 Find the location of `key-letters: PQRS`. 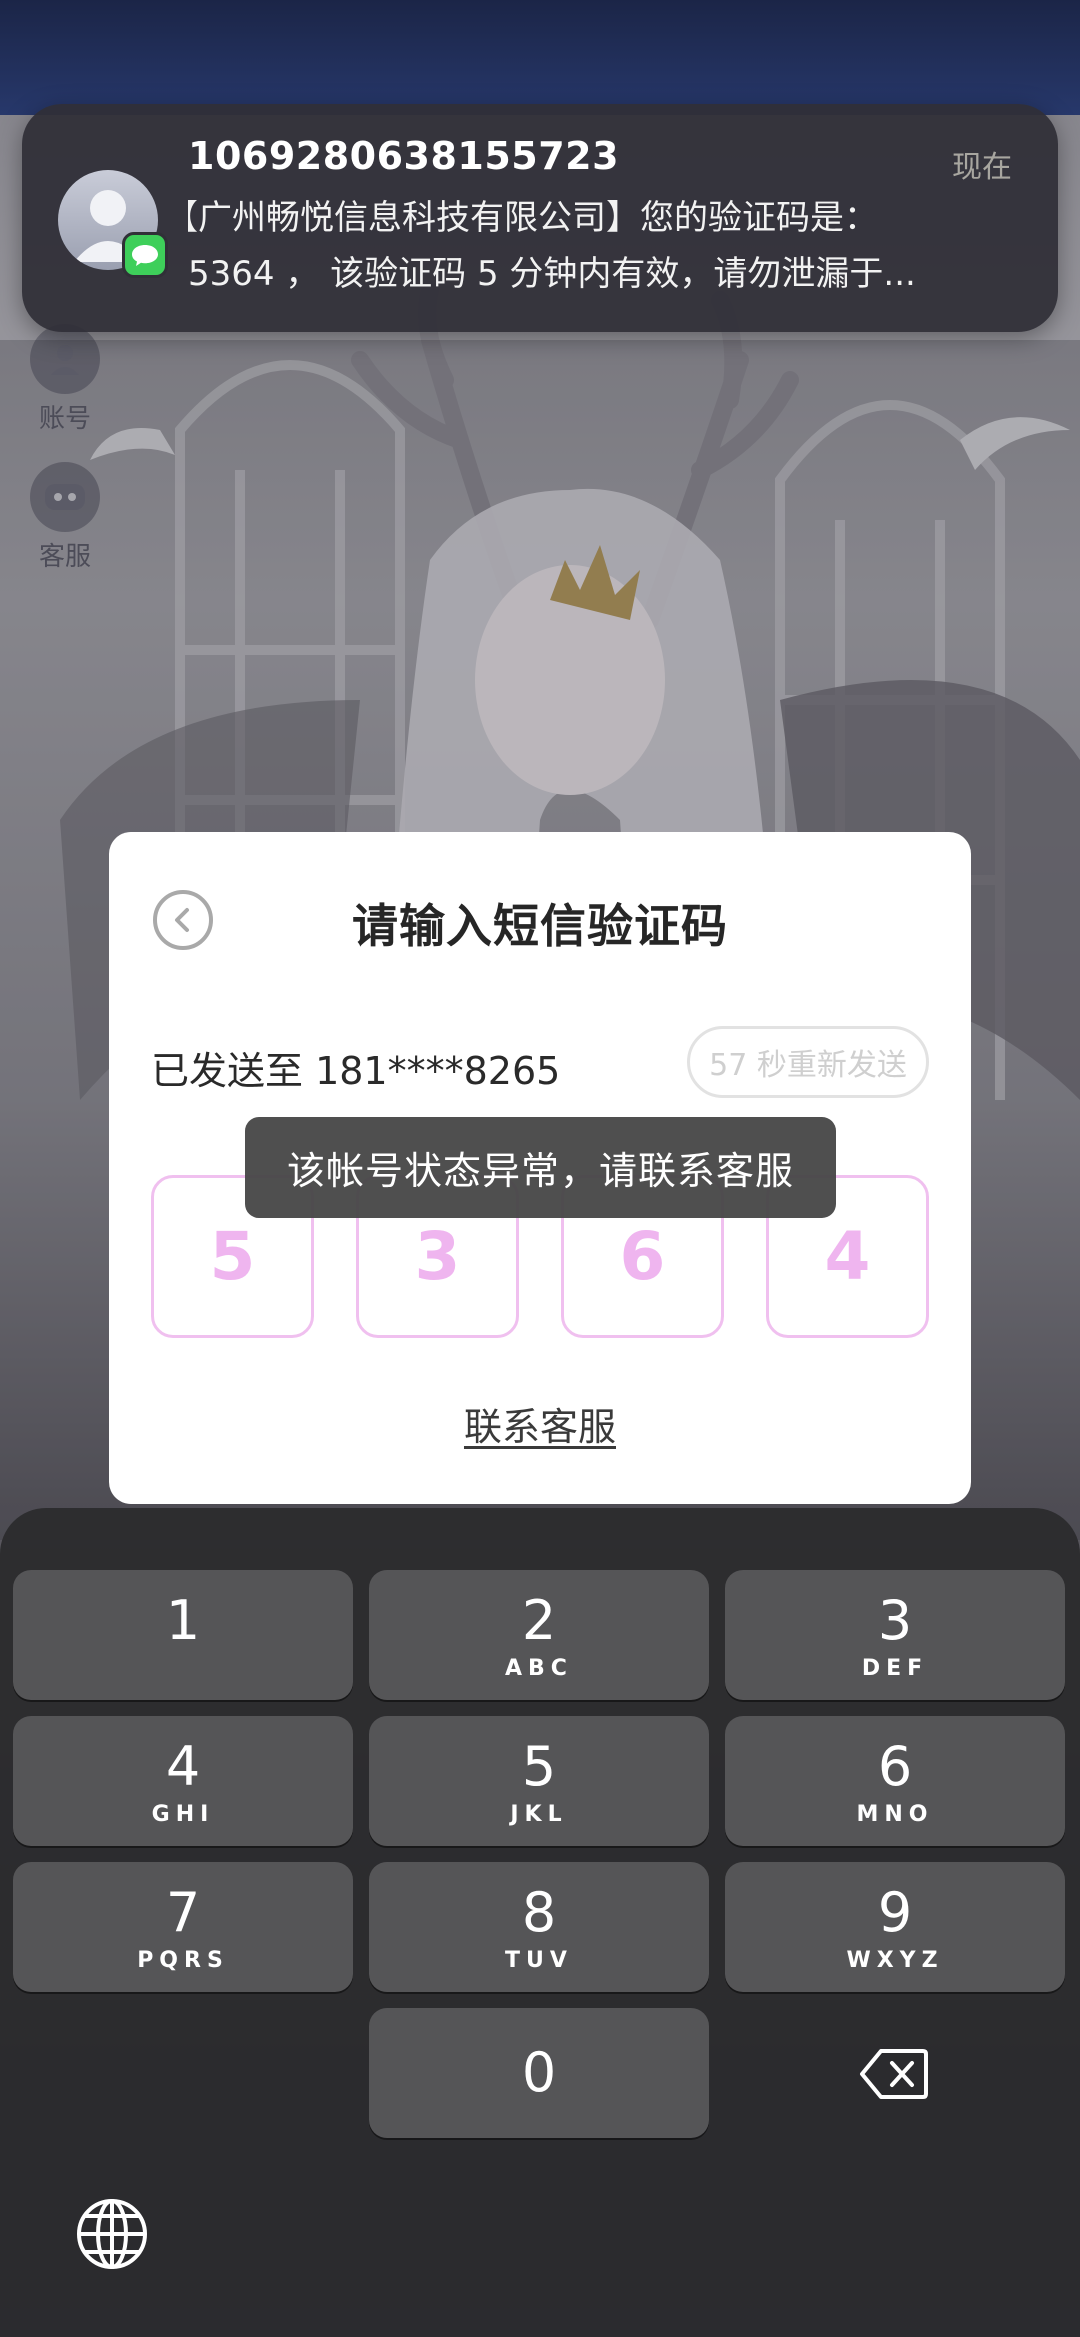

key-letters: PQRS is located at coordinates (183, 1960).